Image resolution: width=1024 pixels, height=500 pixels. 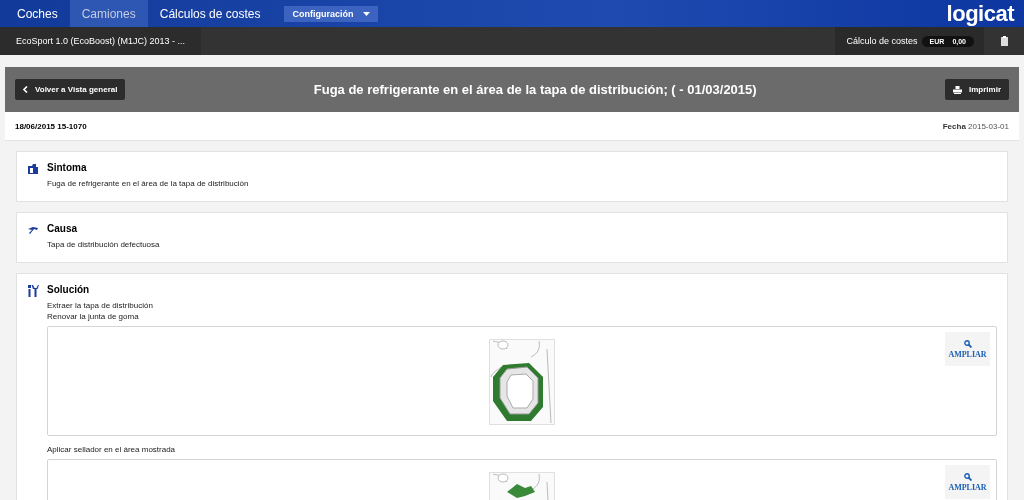 What do you see at coordinates (37, 13) in the screenshot?
I see `nav-tab: Coches` at bounding box center [37, 13].